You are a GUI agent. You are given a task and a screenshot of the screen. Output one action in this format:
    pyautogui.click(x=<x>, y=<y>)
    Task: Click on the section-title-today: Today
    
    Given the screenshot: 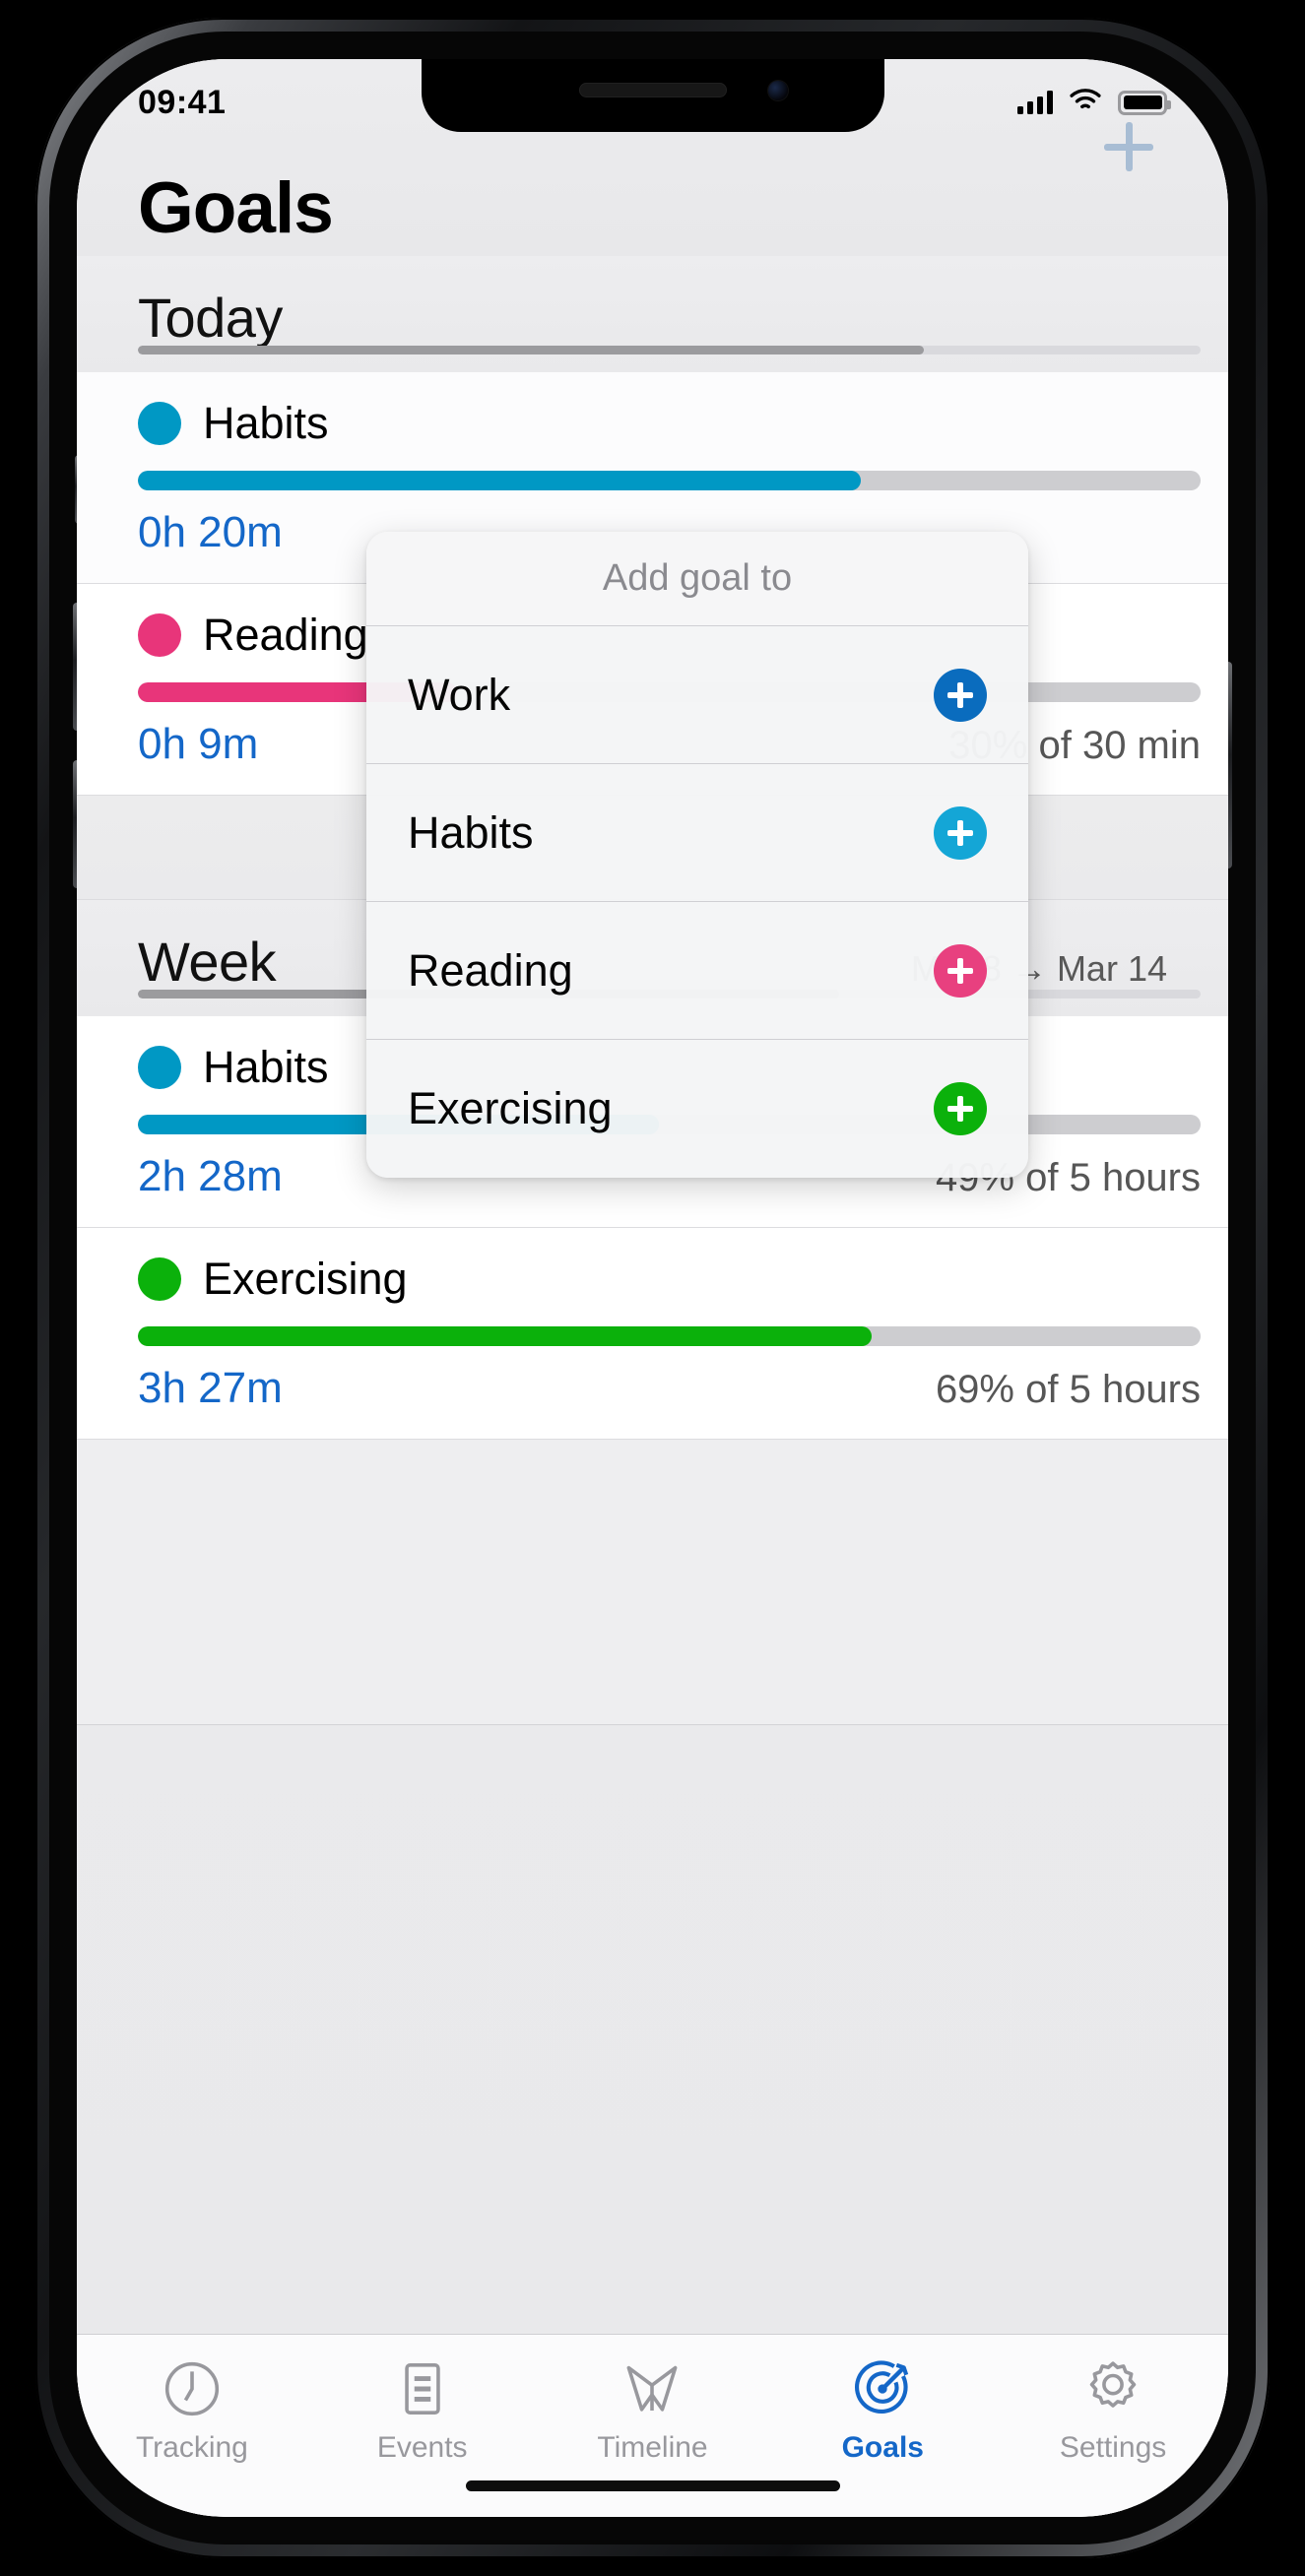 What is the action you would take?
    pyautogui.click(x=210, y=318)
    